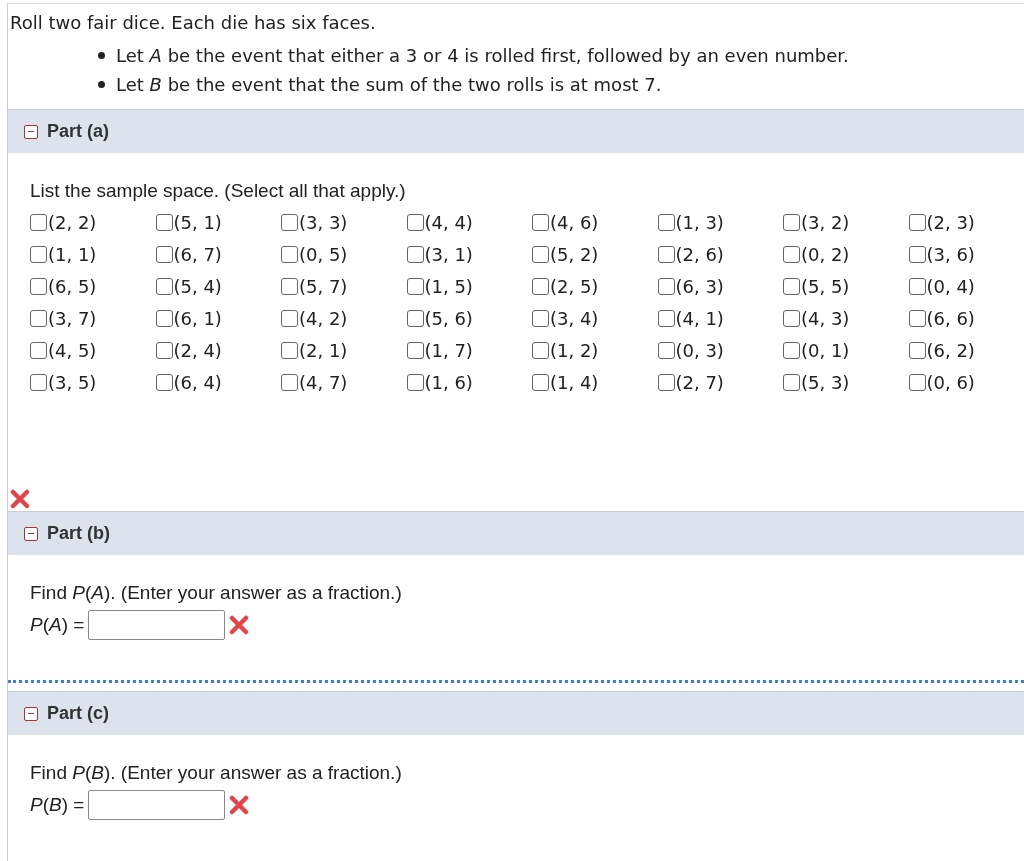 This screenshot has width=1024, height=861. What do you see at coordinates (720, 222) in the screenshot?
I see `sample-option: (1, 3)` at bounding box center [720, 222].